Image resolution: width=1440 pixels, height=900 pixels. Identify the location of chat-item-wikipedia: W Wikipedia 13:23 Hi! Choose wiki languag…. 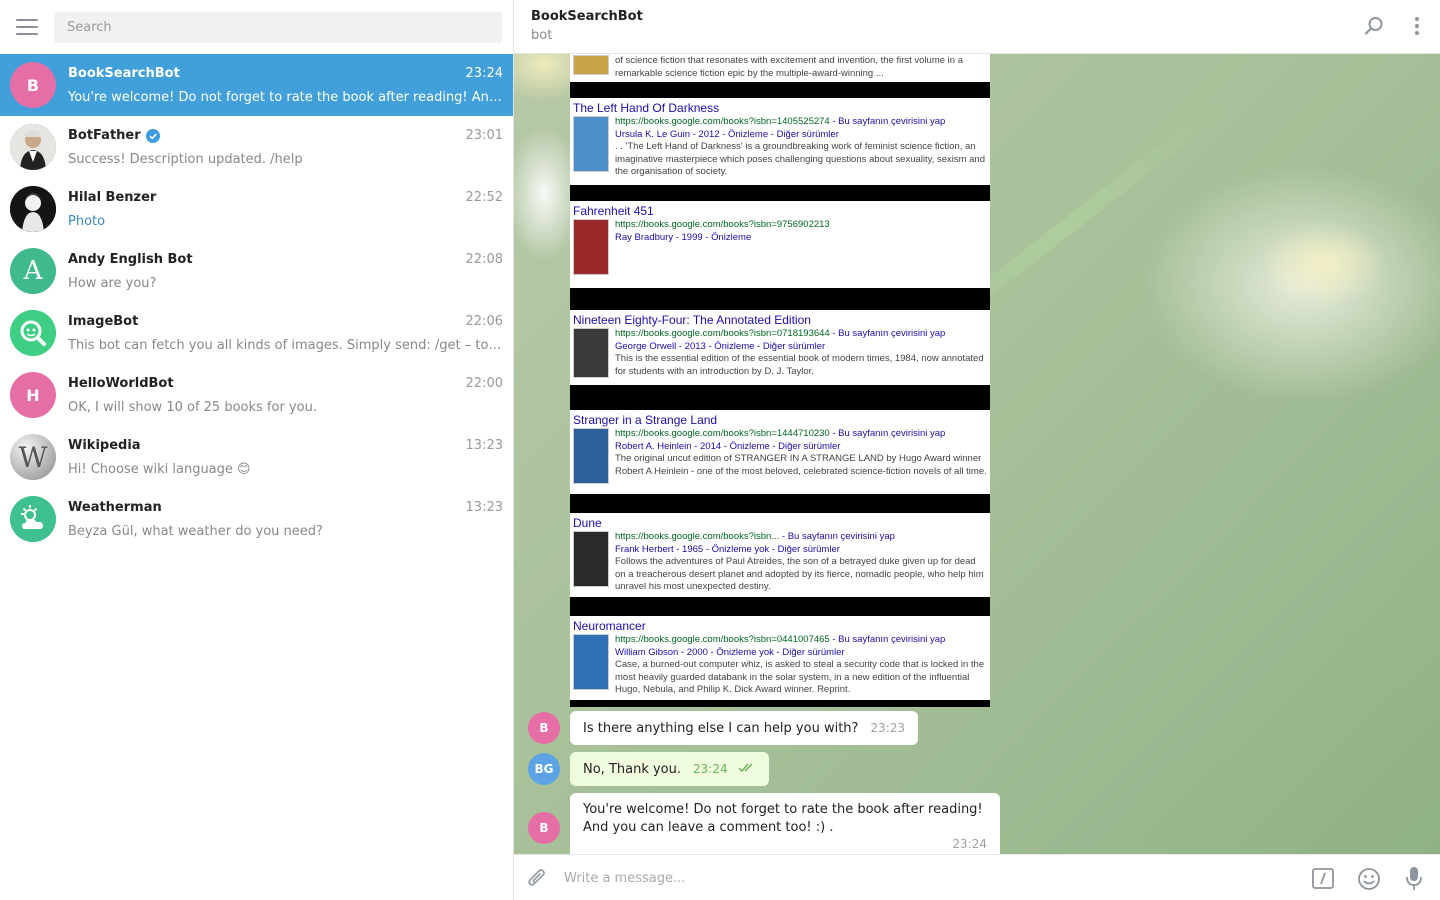
(256, 457).